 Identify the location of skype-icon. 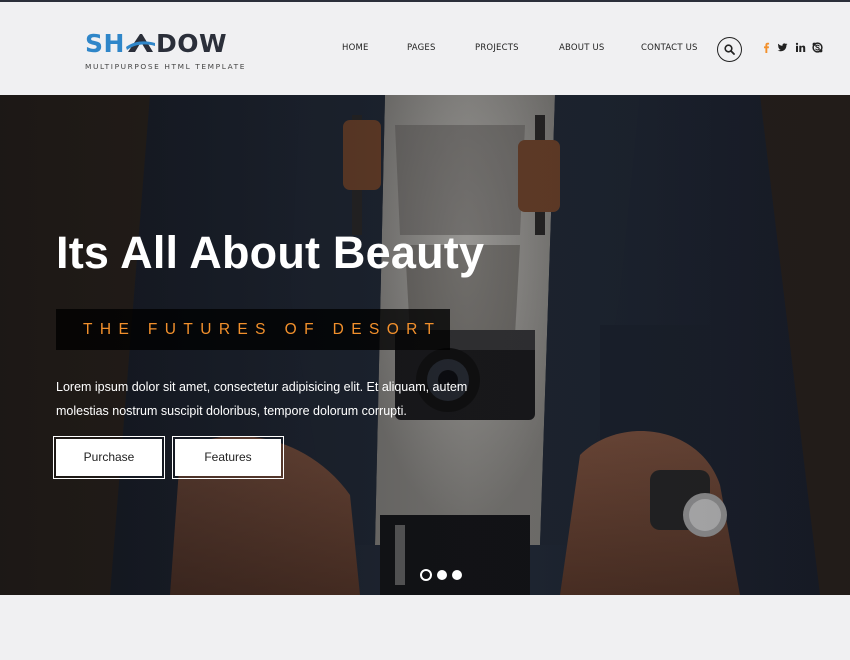
(817, 47).